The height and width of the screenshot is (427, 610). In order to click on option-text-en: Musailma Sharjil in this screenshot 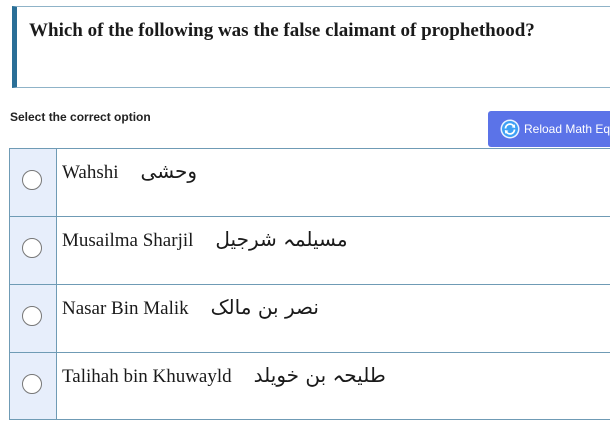, I will do `click(128, 240)`.